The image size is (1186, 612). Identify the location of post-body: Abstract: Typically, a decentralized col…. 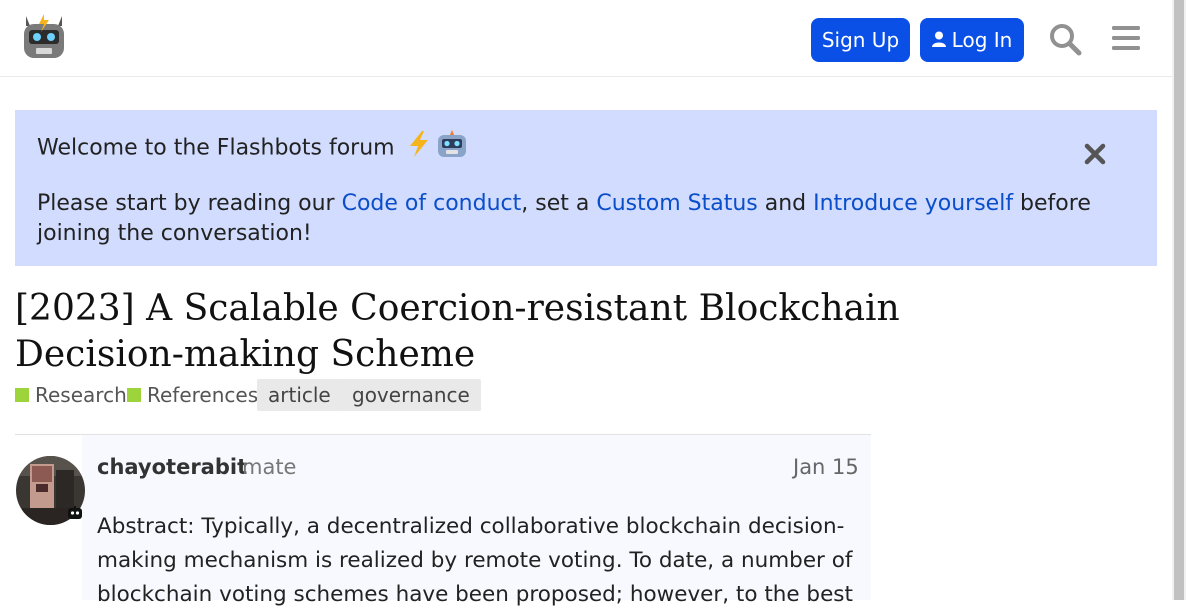
(475, 560).